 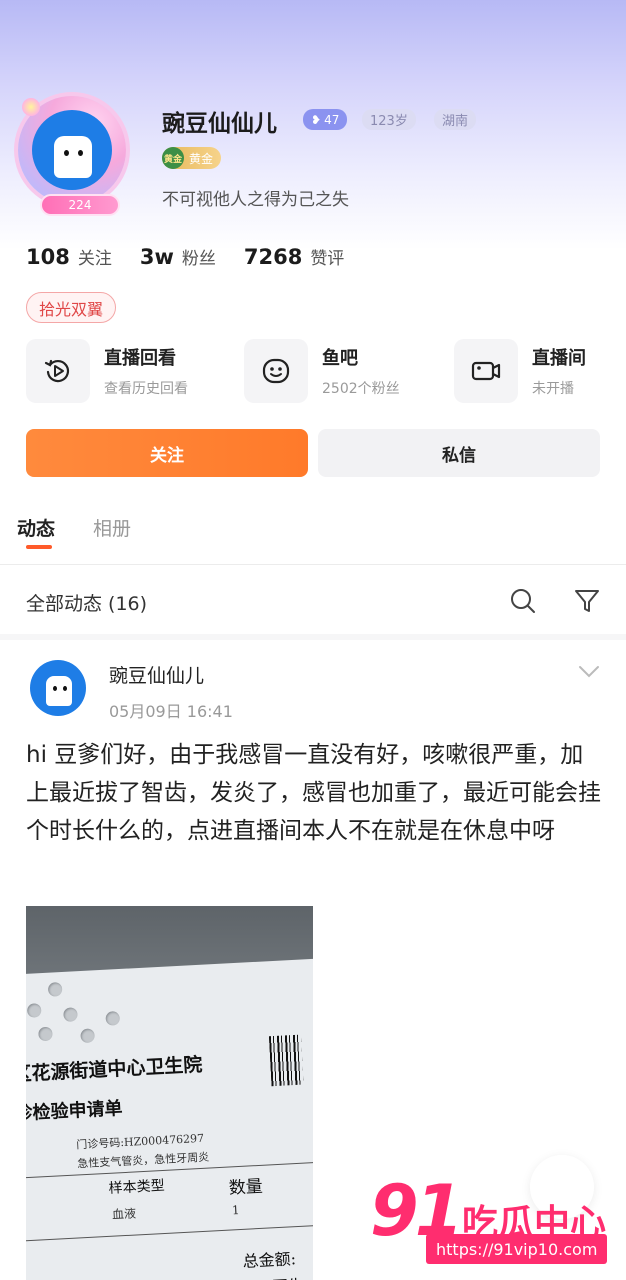 What do you see at coordinates (87, 604) in the screenshot?
I see `feed-filter-title: 全部动态 (16)` at bounding box center [87, 604].